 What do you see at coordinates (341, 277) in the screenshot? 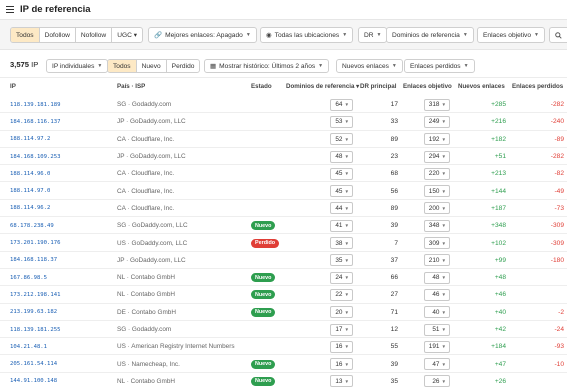
I see `ref-domains-dropdown: 24 ▼` at bounding box center [341, 277].